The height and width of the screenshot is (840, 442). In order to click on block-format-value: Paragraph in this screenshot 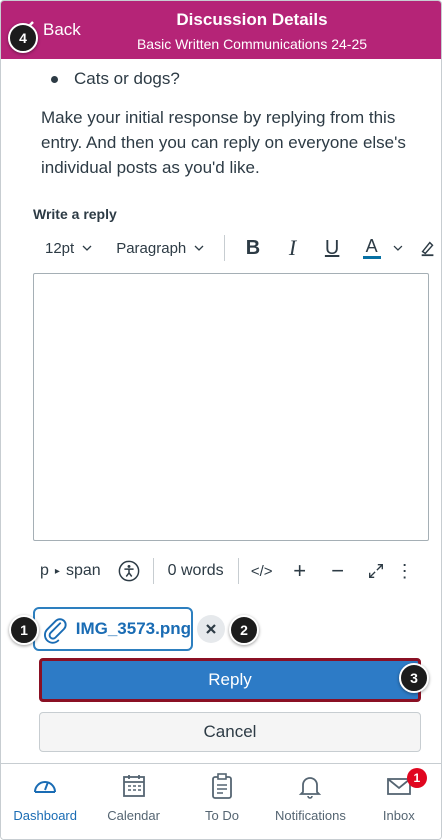, I will do `click(151, 248)`.